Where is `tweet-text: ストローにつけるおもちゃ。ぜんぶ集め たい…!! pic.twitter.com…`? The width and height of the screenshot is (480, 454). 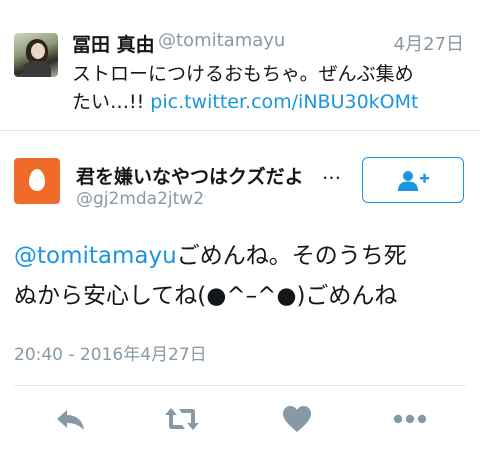 tweet-text: ストローにつけるおもちゃ。ぜんぶ集め たい…!! pic.twitter.com… is located at coordinates (272, 88).